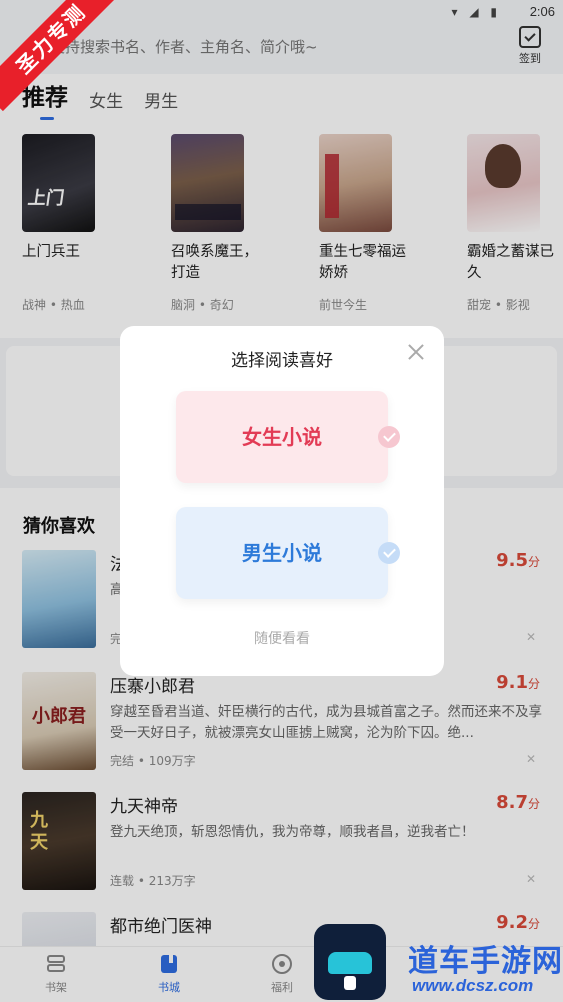 Image resolution: width=563 pixels, height=1002 pixels. Describe the element at coordinates (416, 352) in the screenshot. I see `close-icon` at that location.